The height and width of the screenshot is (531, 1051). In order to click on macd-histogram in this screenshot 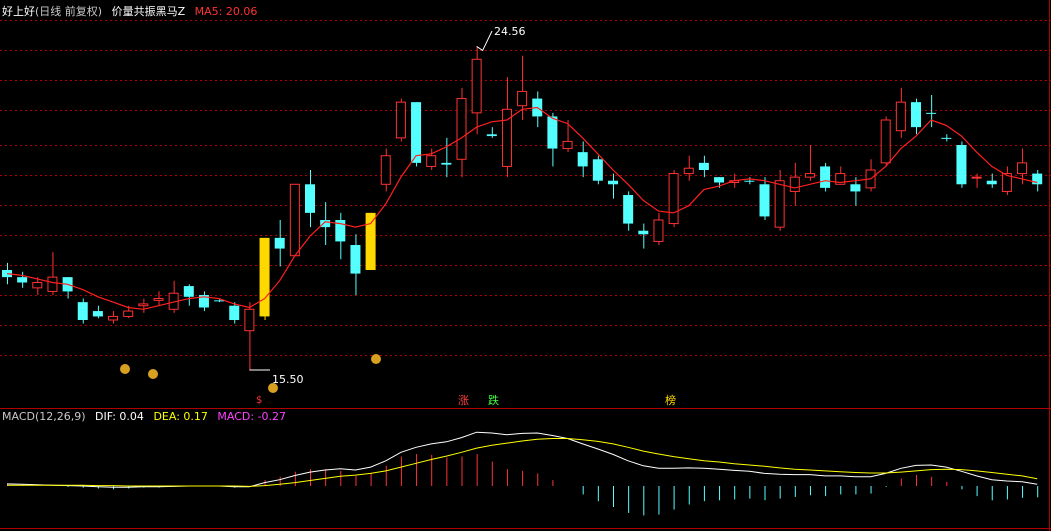, I will do `click(523, 485)`.